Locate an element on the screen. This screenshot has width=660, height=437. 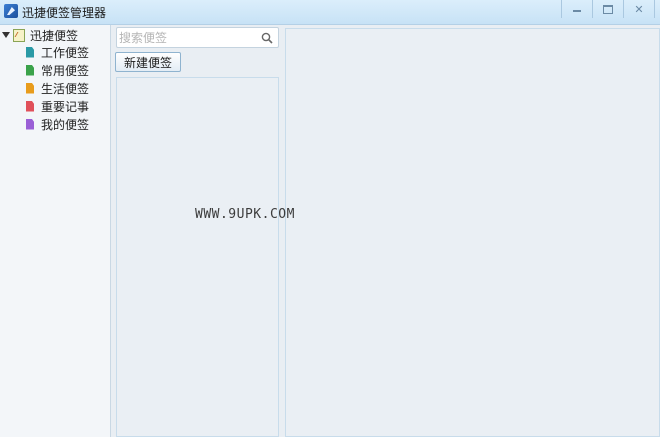
minimize-button is located at coordinates (576, 9).